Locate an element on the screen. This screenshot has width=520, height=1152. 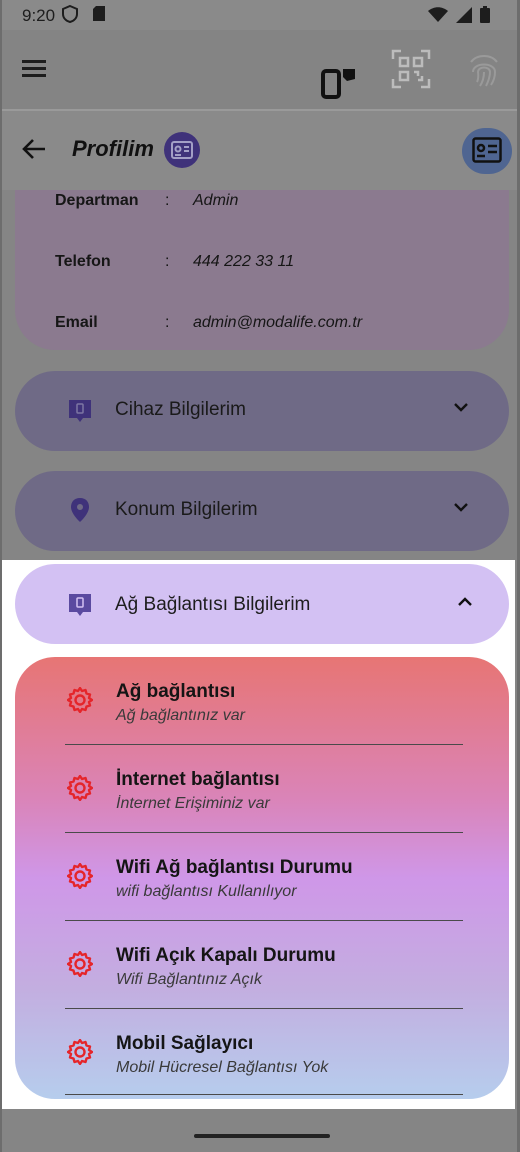
info-value: admin@modalife.com.tr is located at coordinates (278, 322).